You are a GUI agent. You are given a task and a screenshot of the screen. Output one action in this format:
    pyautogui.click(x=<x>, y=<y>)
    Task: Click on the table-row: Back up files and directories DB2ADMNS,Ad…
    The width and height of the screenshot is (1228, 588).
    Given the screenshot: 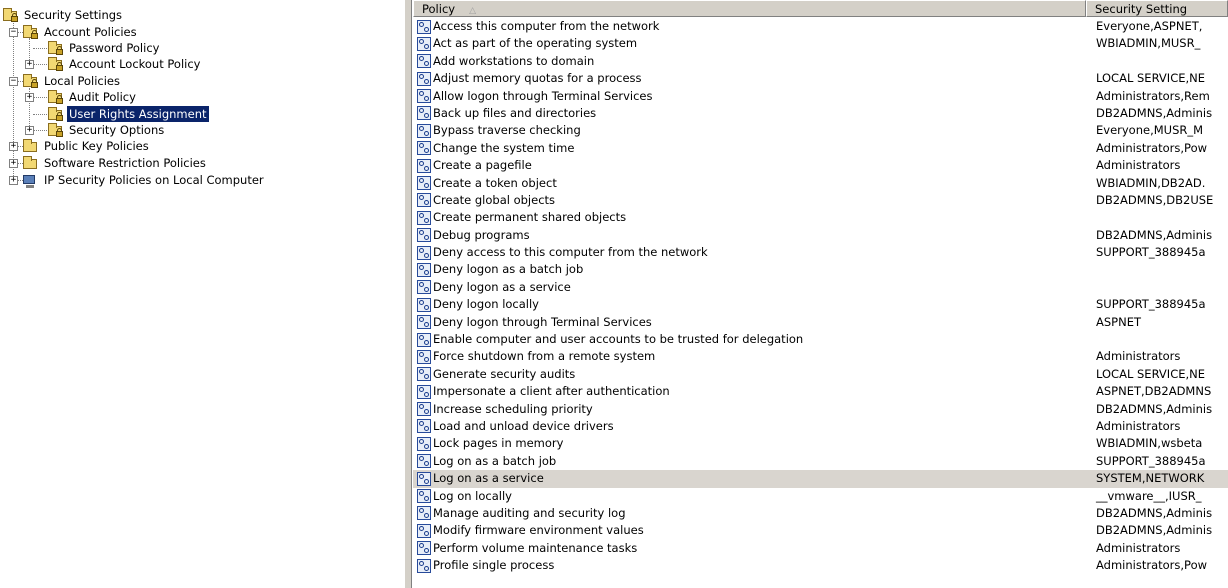 What is the action you would take?
    pyautogui.click(x=820, y=113)
    